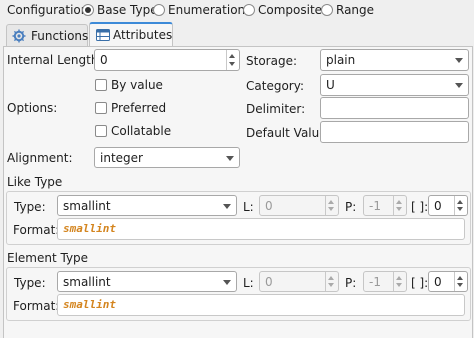 The width and height of the screenshot is (474, 338). What do you see at coordinates (448, 281) in the screenshot?
I see `element-type-dims-spinner: 0` at bounding box center [448, 281].